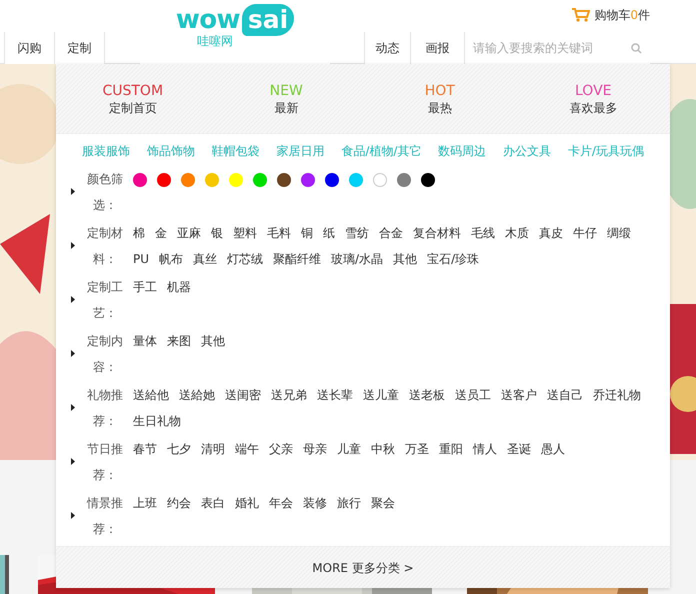  Describe the element at coordinates (179, 503) in the screenshot. I see `filter-option: 约会` at that location.